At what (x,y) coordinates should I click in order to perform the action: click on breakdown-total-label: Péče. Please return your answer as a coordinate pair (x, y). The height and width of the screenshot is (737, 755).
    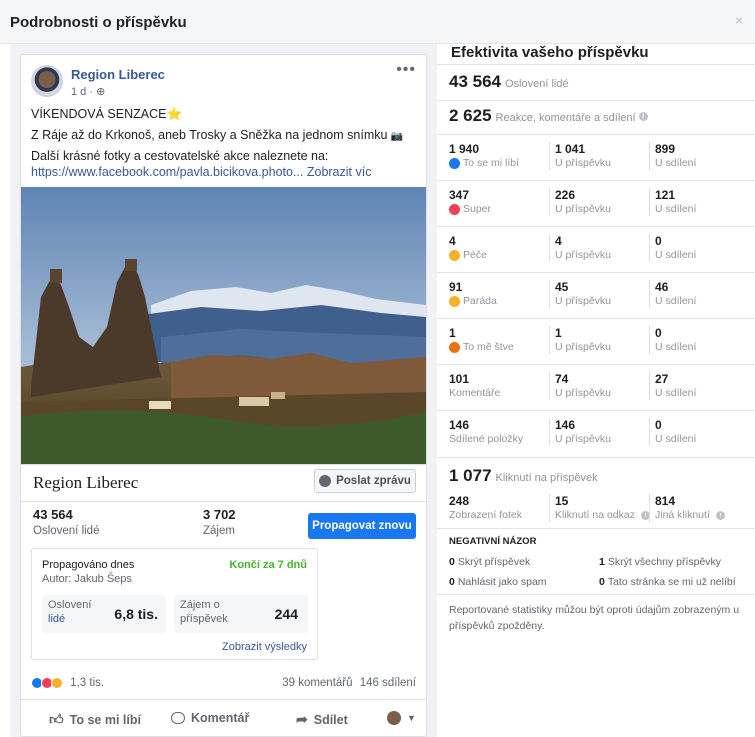
    Looking at the image, I should click on (468, 255).